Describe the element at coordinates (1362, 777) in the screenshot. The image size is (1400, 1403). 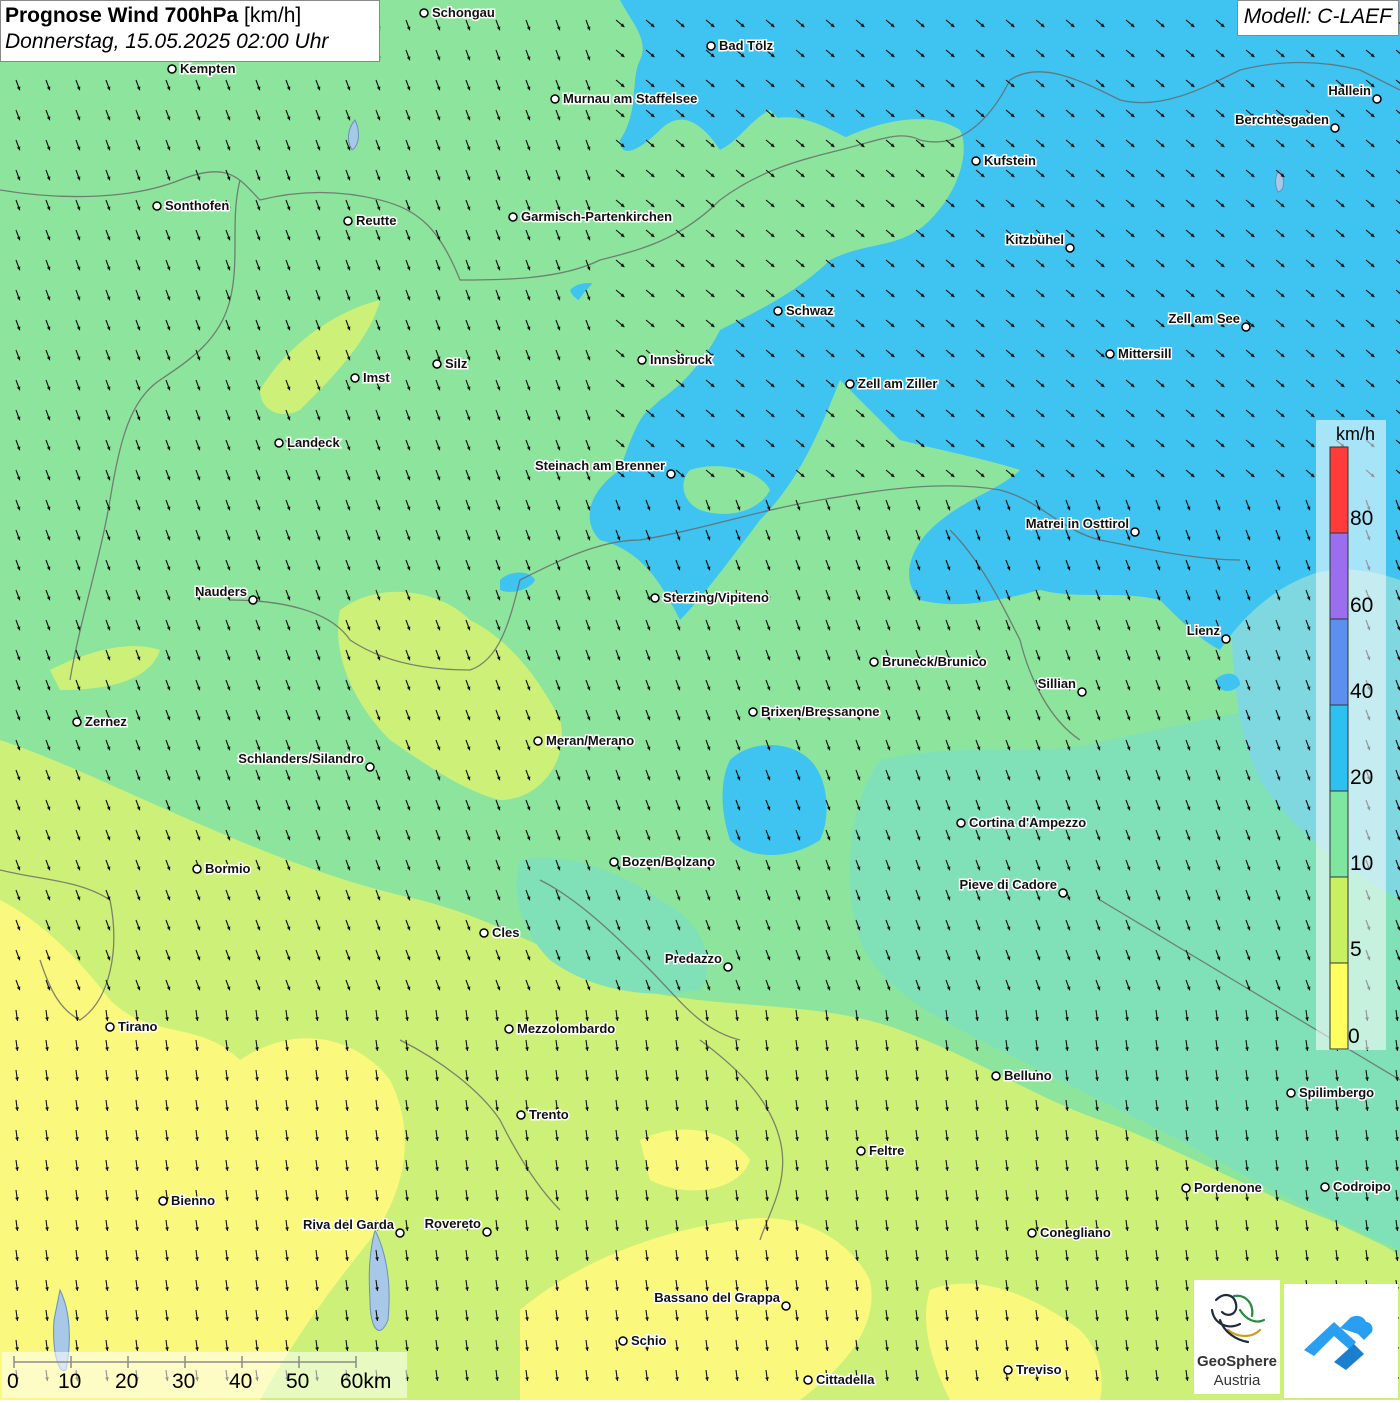
I see `legend-label: 20` at that location.